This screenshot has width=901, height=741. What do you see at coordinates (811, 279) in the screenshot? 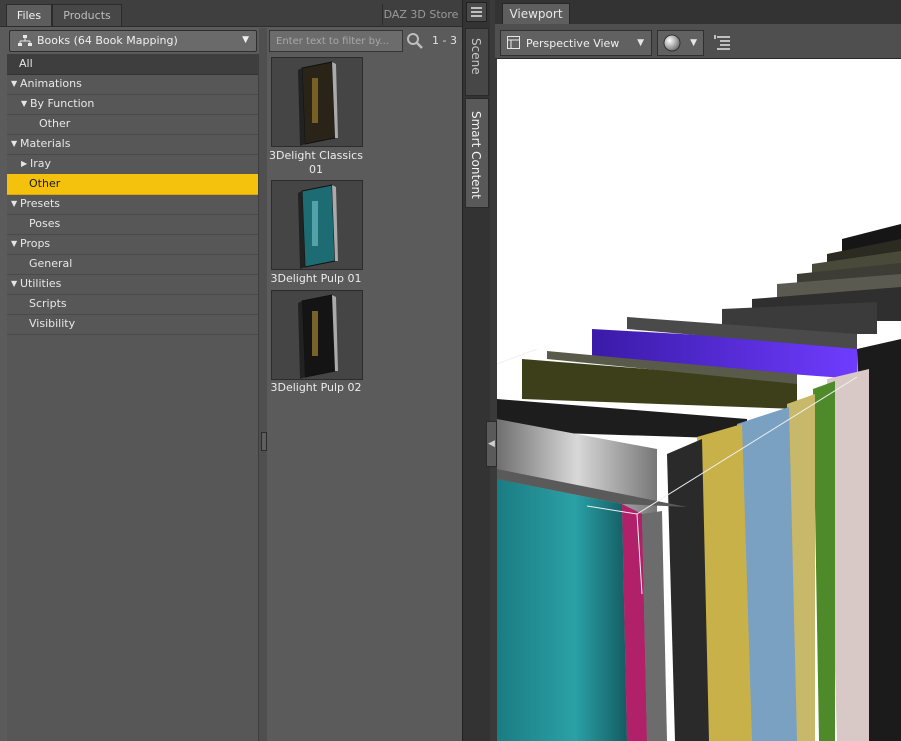
I see `distant-books` at bounding box center [811, 279].